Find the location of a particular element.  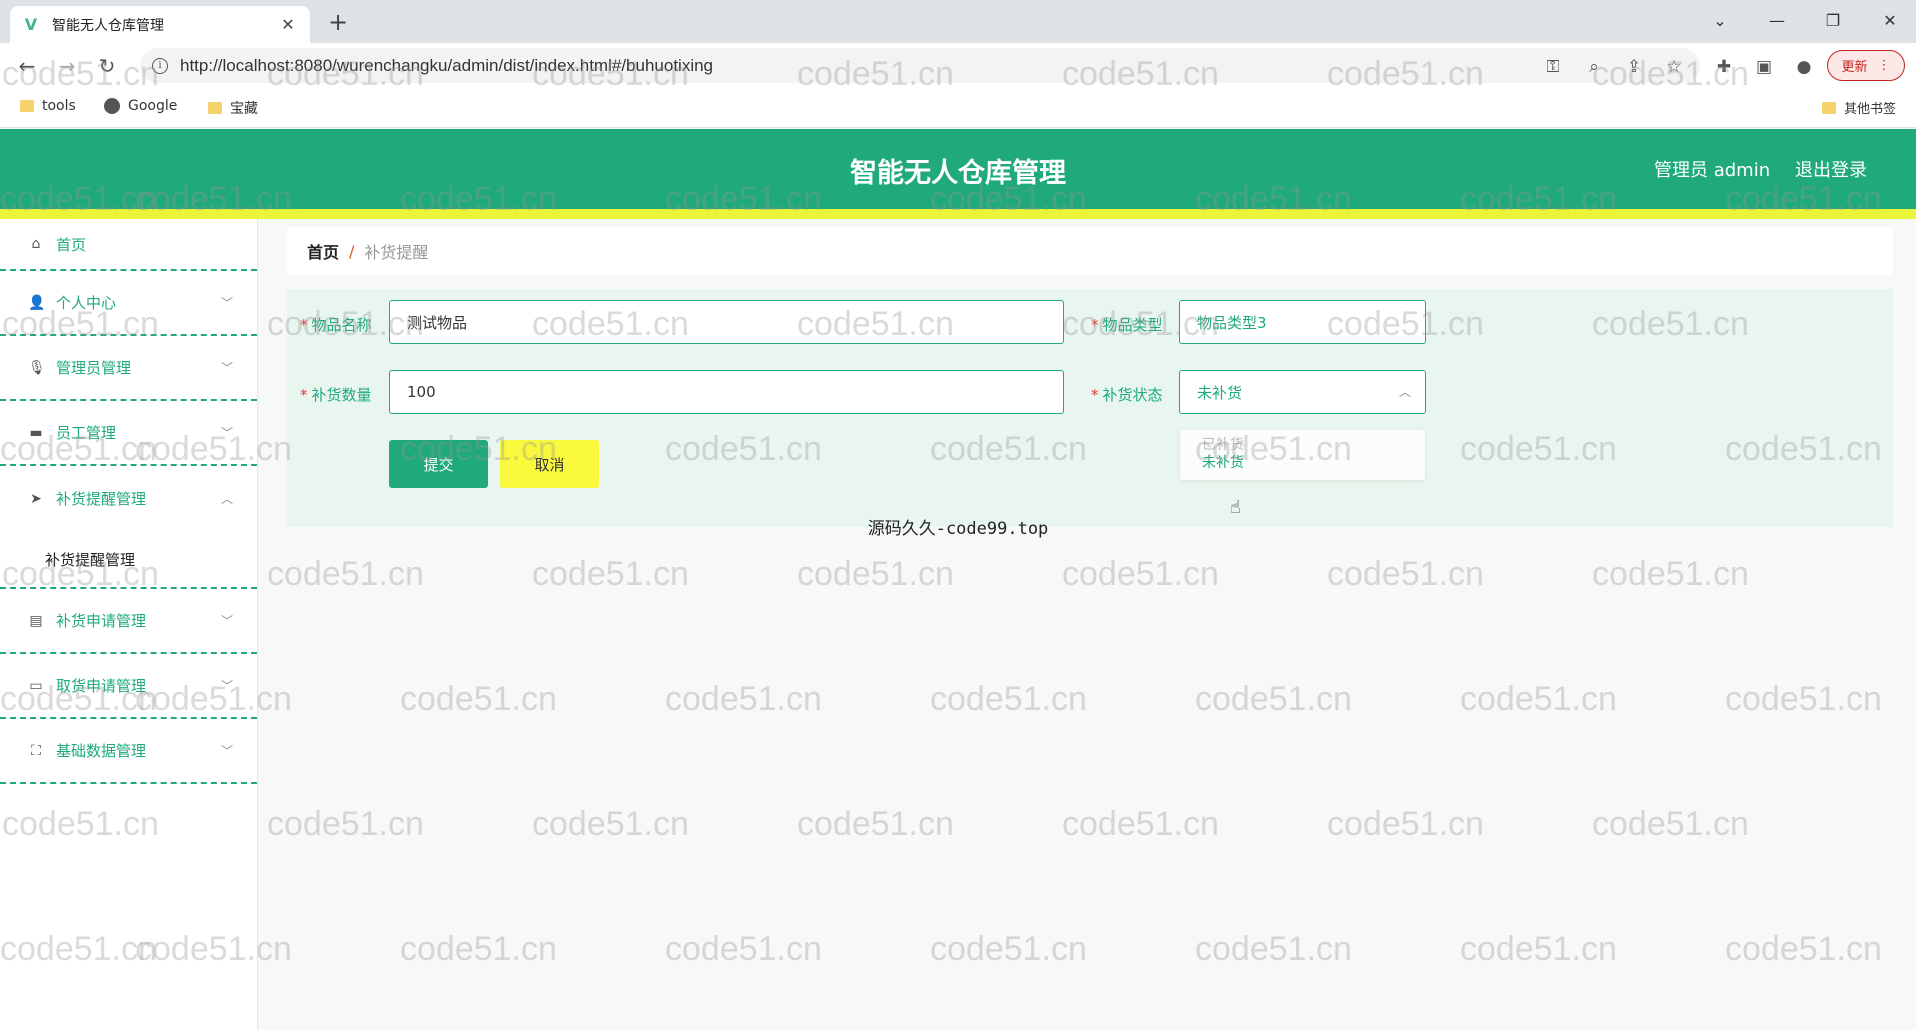

sidebar-item-label: 取货申请管理 is located at coordinates (101, 686).